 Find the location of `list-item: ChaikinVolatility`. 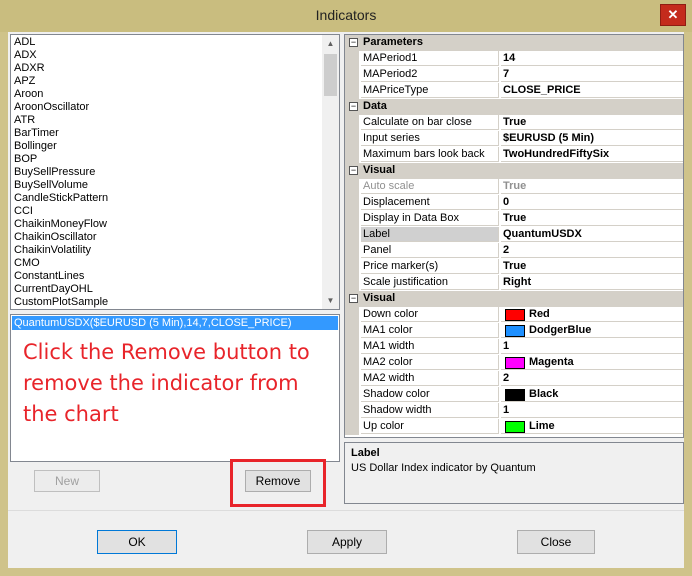

list-item: ChaikinVolatility is located at coordinates (52, 250).